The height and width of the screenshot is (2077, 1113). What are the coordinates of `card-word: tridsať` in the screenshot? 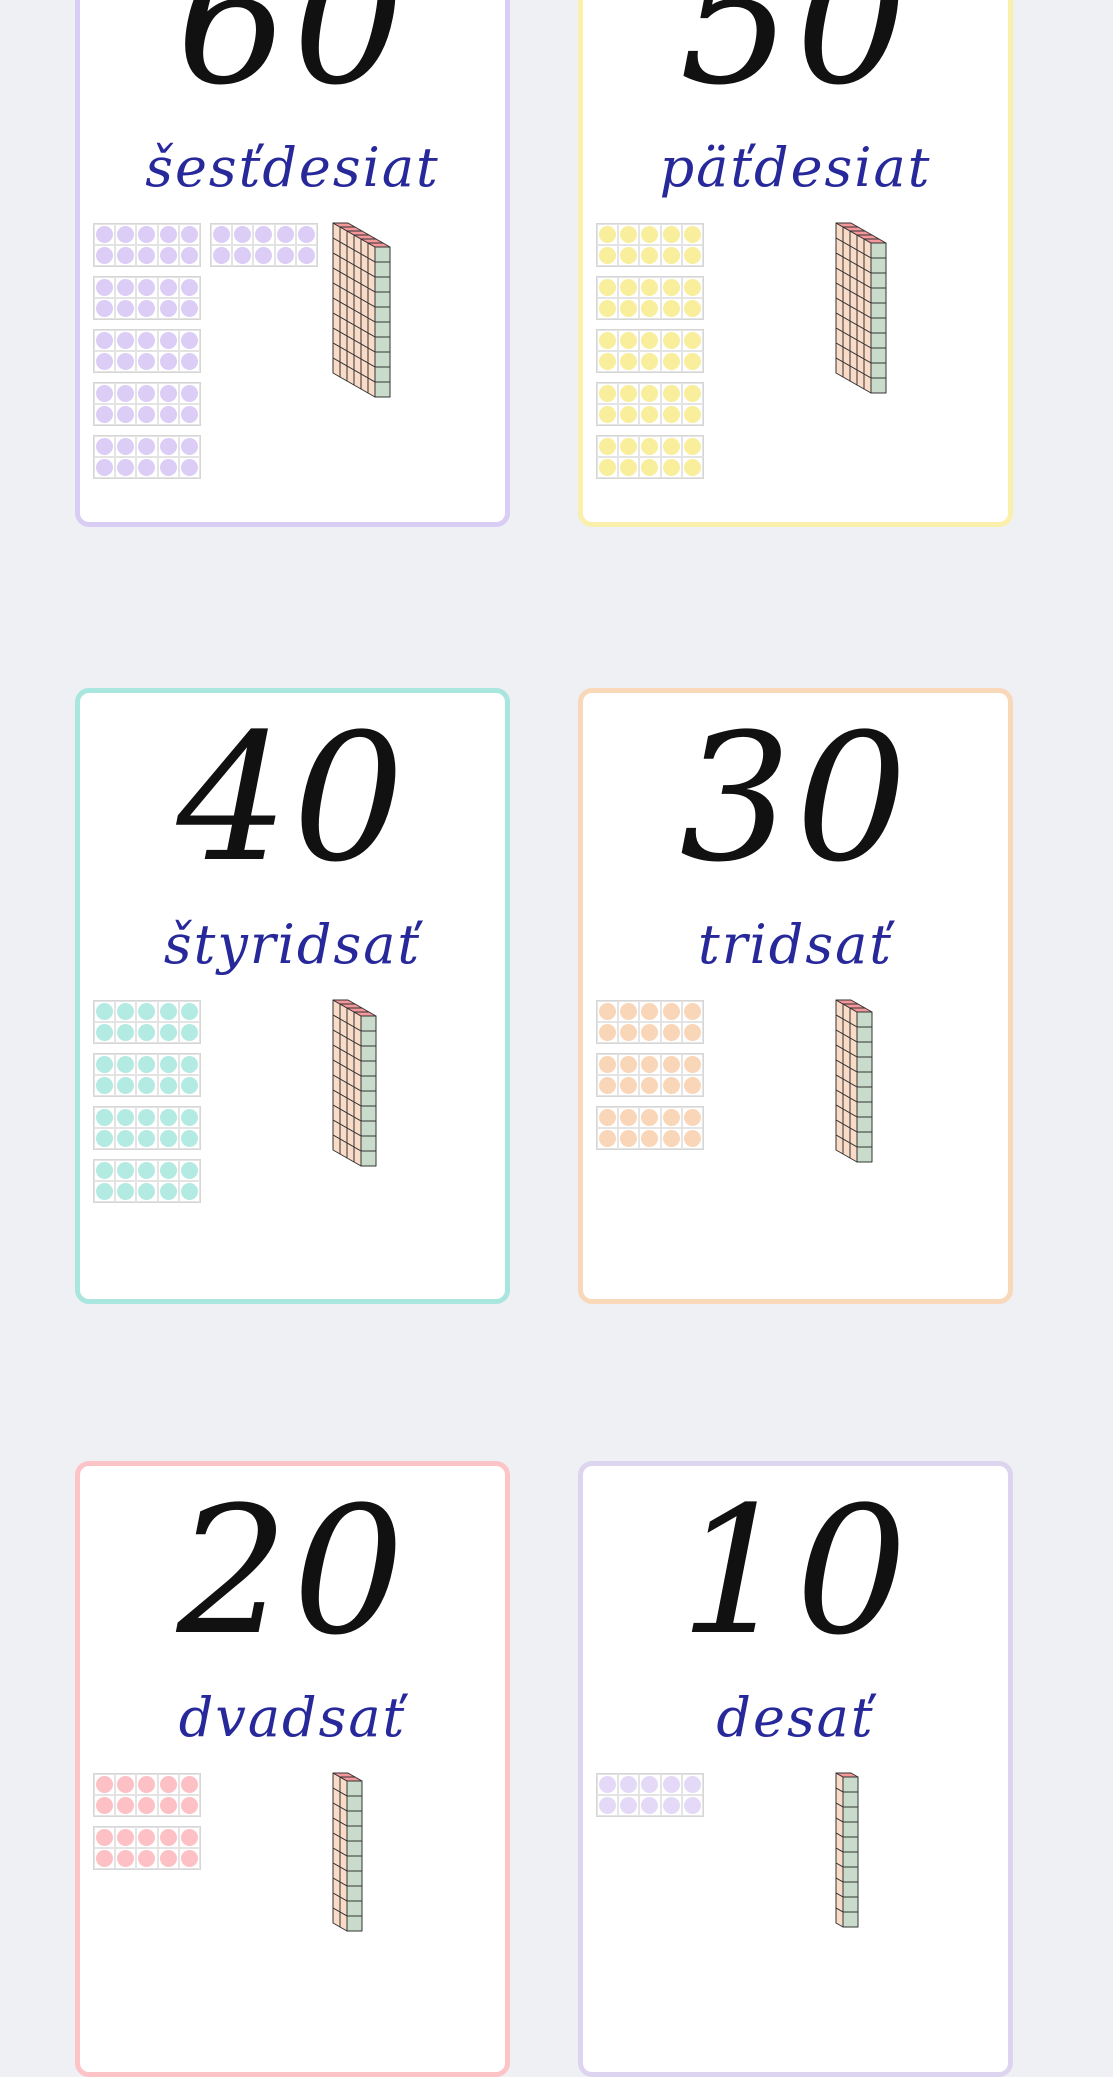 It's located at (795, 944).